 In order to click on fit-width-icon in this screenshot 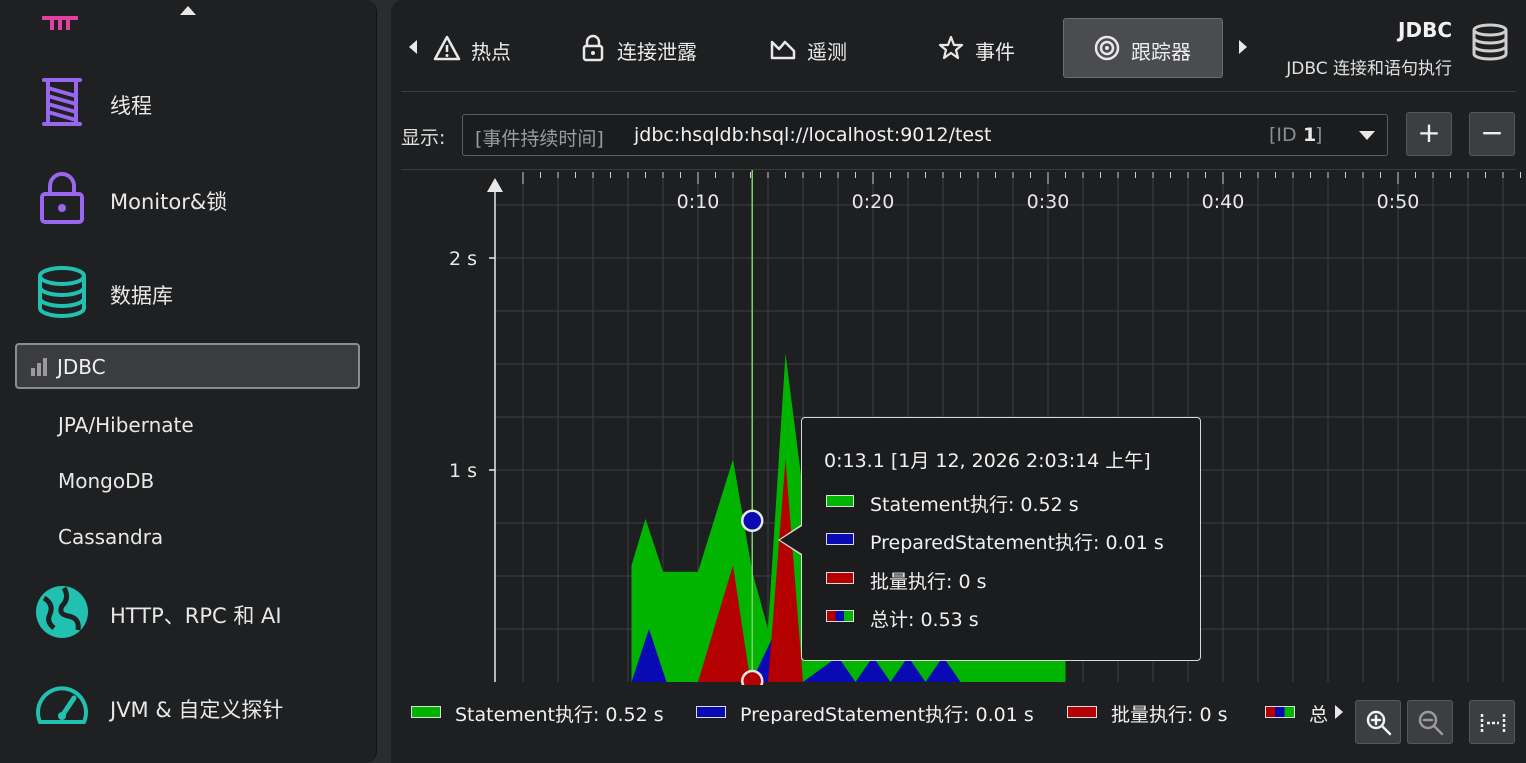, I will do `click(1493, 723)`.